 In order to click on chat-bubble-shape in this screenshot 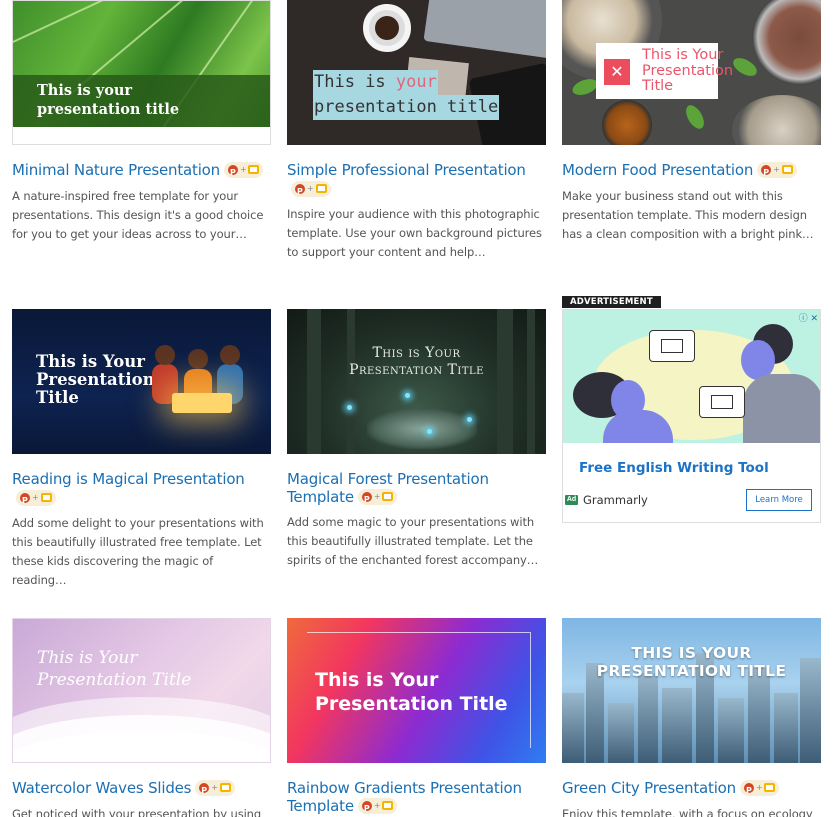, I will do `click(722, 402)`.